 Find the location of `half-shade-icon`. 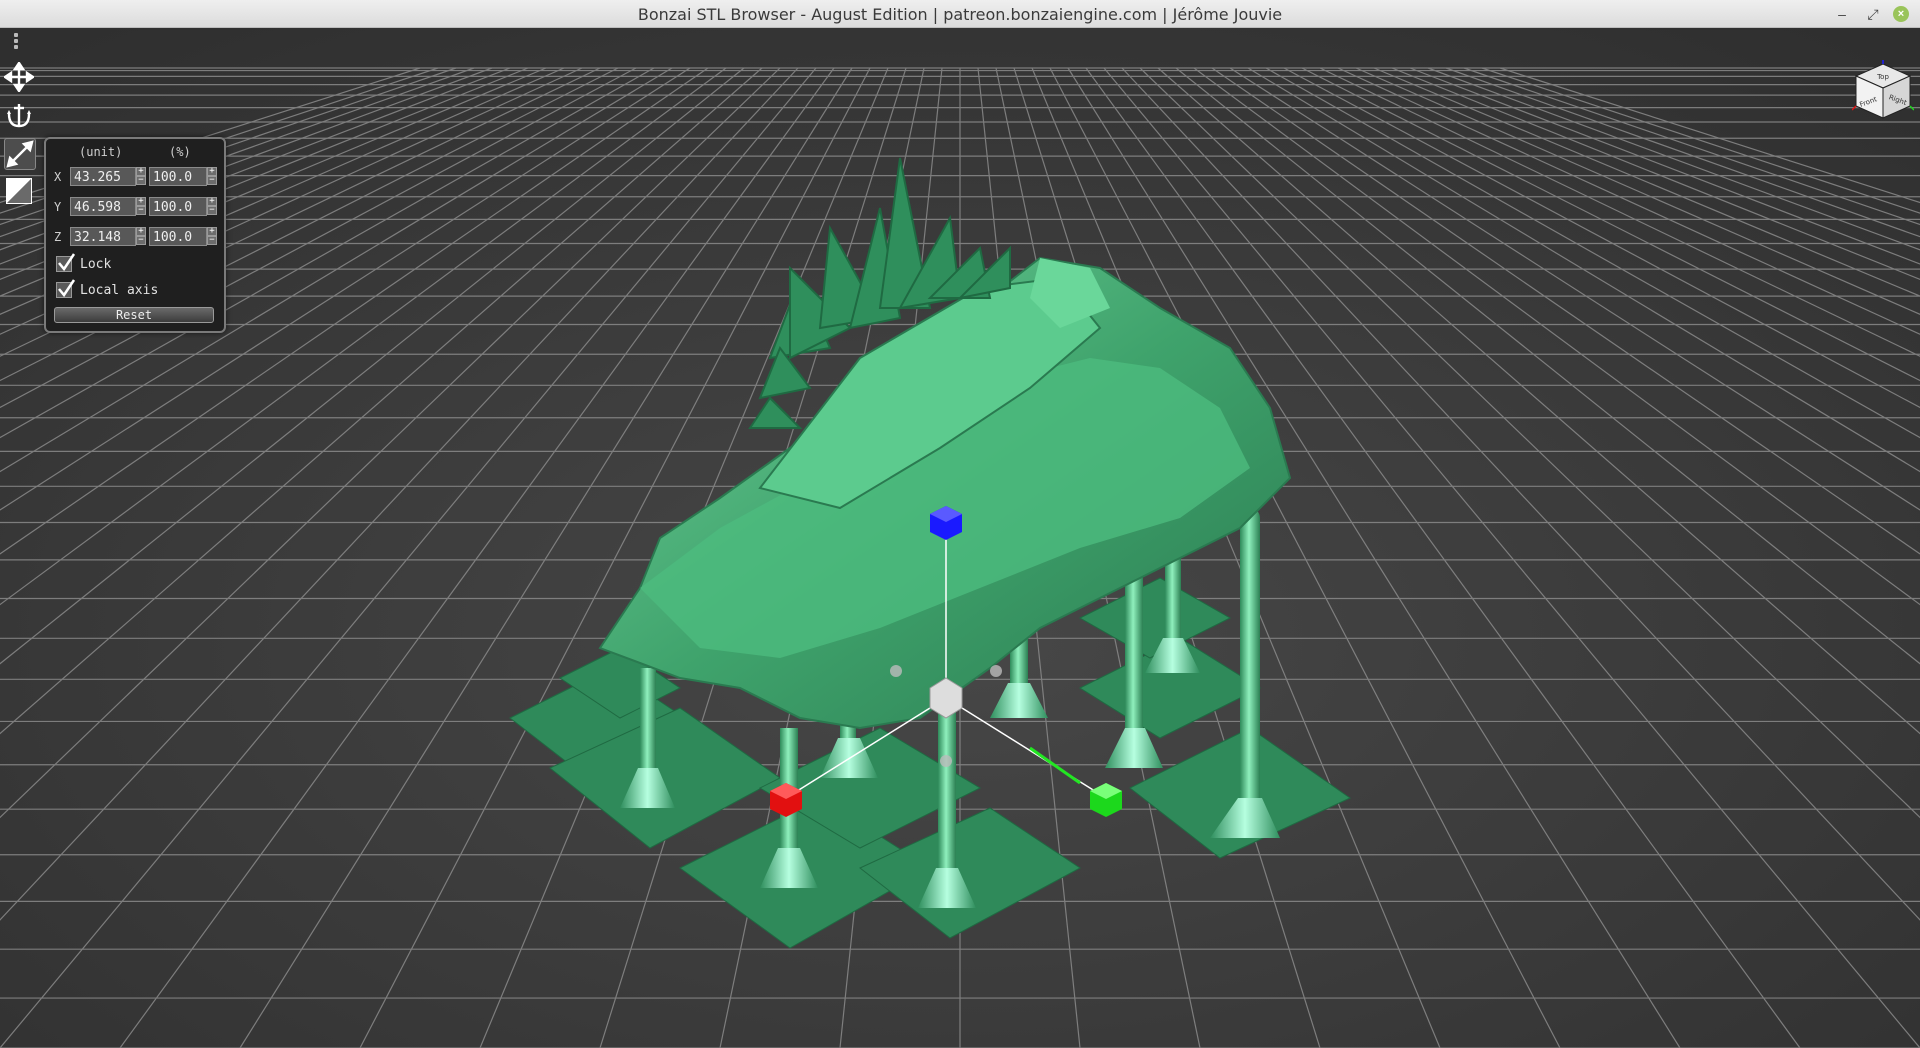

half-shade-icon is located at coordinates (19, 191).